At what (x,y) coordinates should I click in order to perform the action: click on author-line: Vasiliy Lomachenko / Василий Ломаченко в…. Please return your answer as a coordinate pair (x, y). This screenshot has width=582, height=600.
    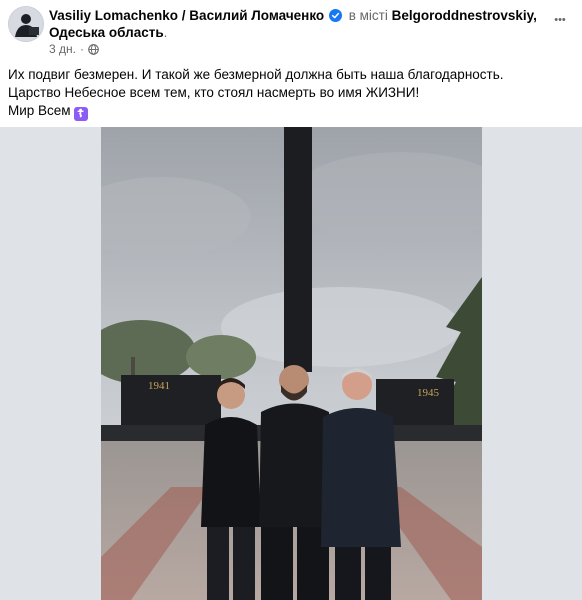
    Looking at the image, I should click on (294, 24).